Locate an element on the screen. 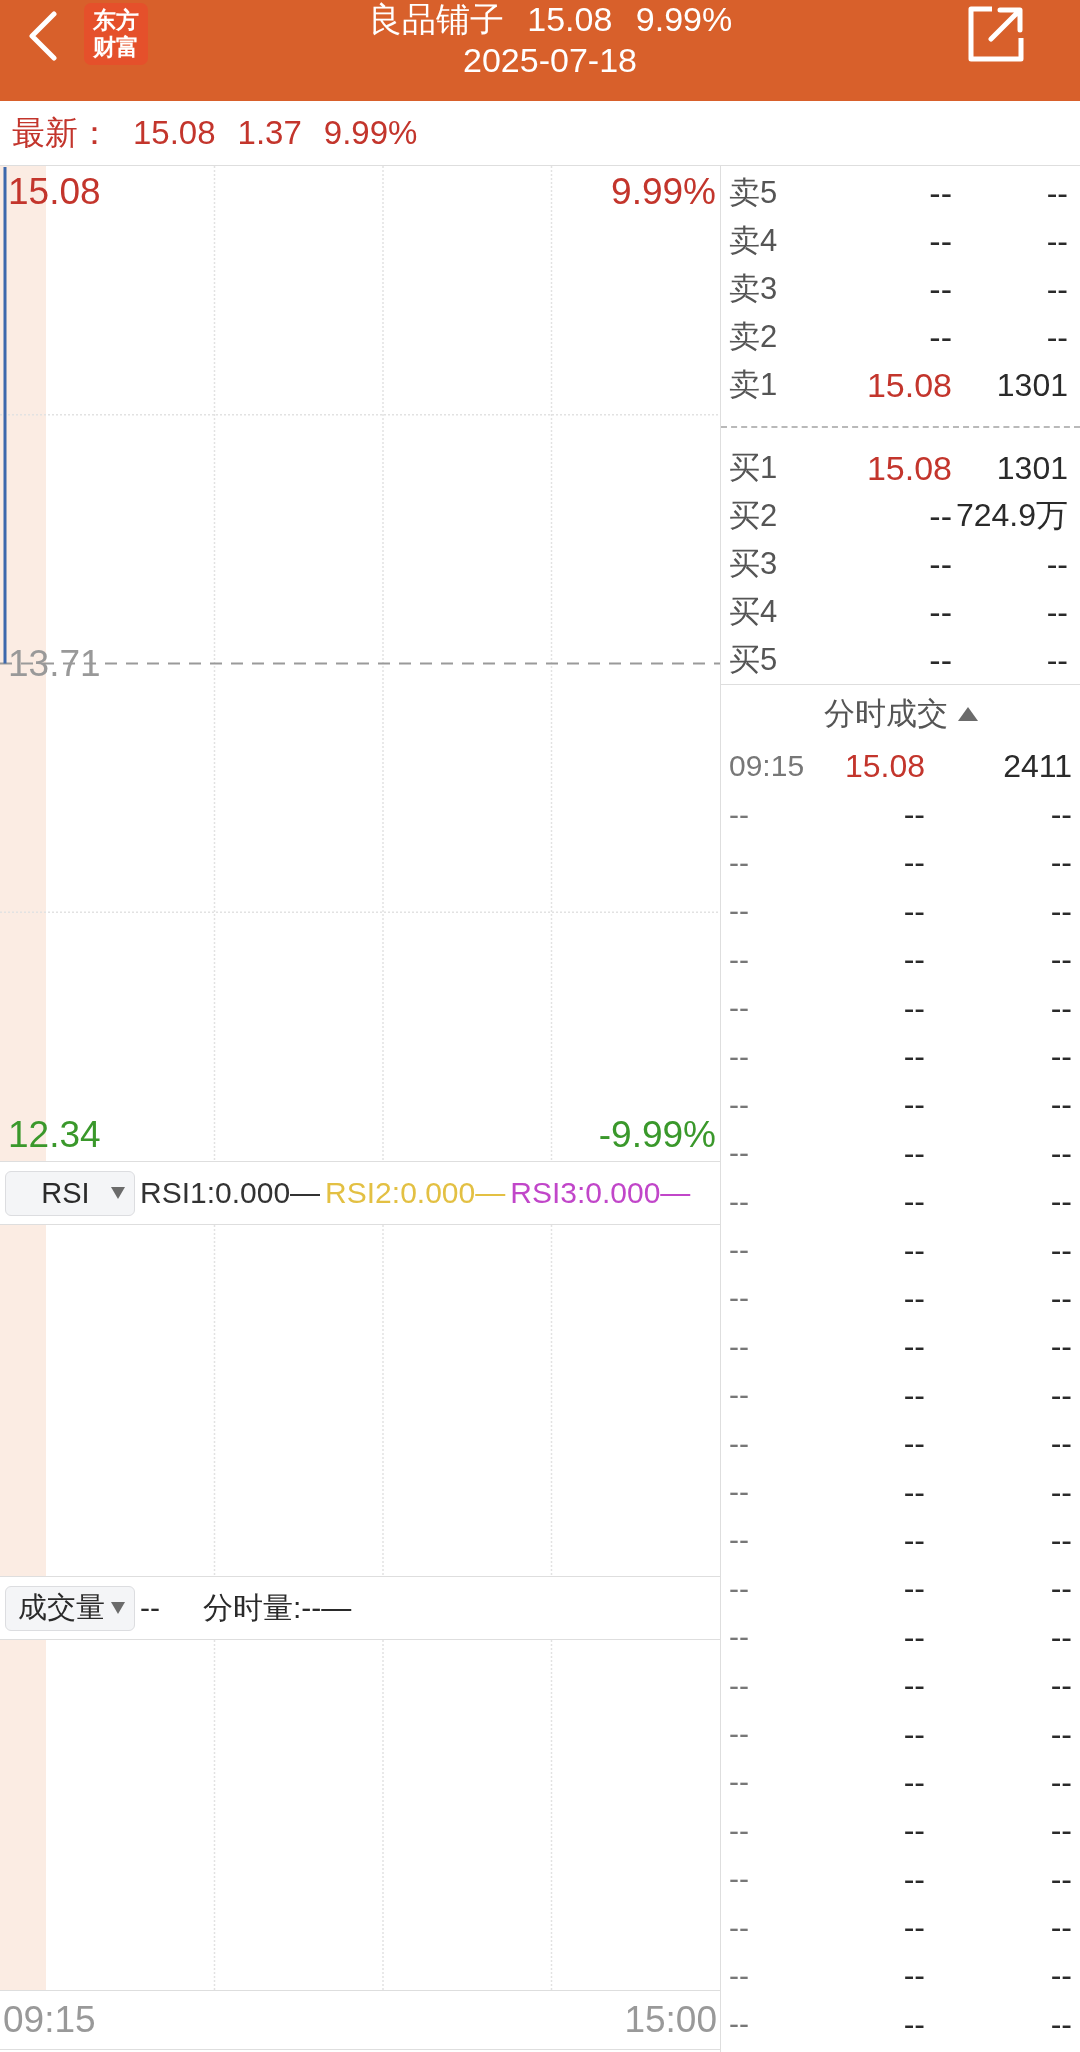 The image size is (1080, 2052). order-volume: 724.9万 is located at coordinates (1011, 515).